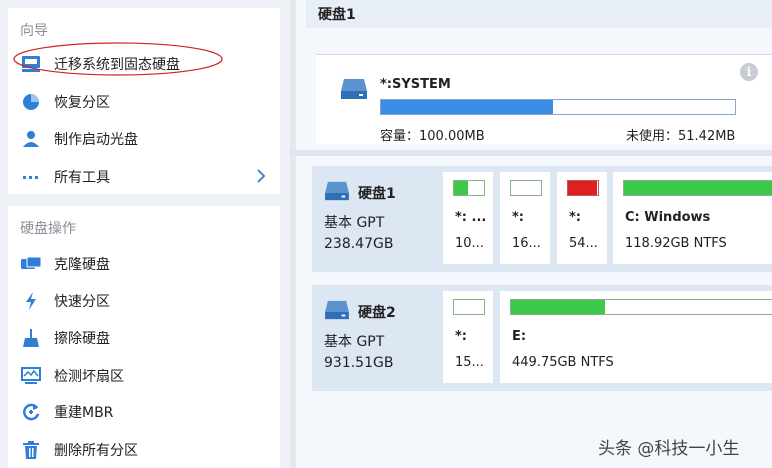 This screenshot has height=468, width=772. What do you see at coordinates (636, 337) in the screenshot?
I see `partition-tile-e: E: 449.75GB NTFS` at bounding box center [636, 337].